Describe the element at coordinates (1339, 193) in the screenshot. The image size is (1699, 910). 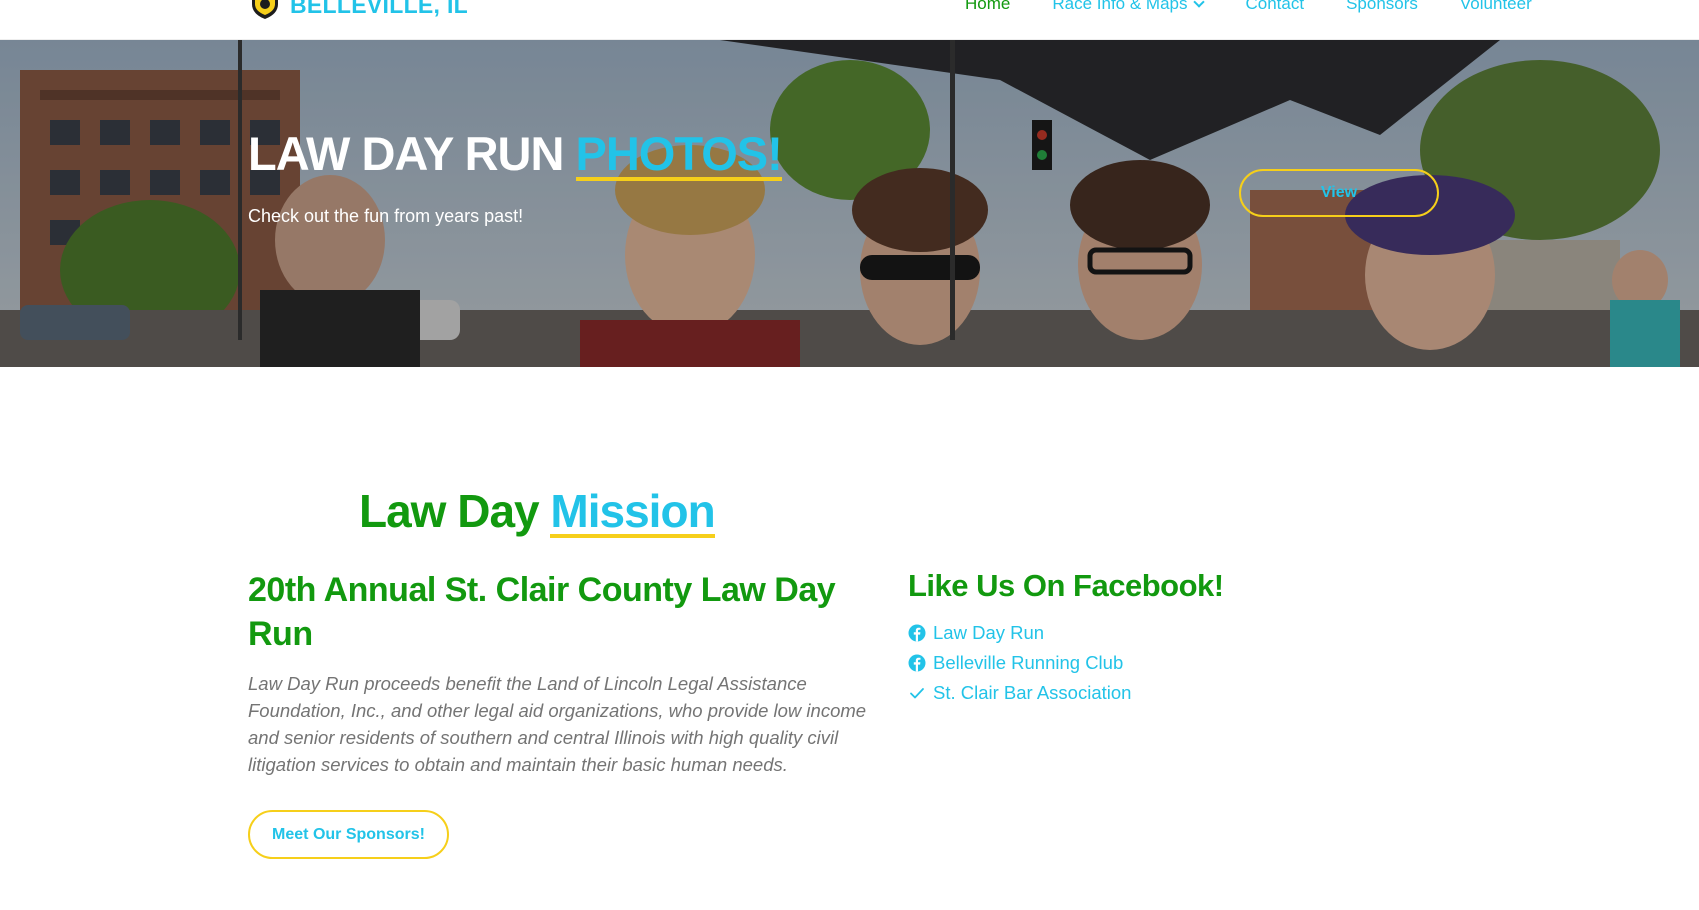
I see `view-photos-button: View` at that location.